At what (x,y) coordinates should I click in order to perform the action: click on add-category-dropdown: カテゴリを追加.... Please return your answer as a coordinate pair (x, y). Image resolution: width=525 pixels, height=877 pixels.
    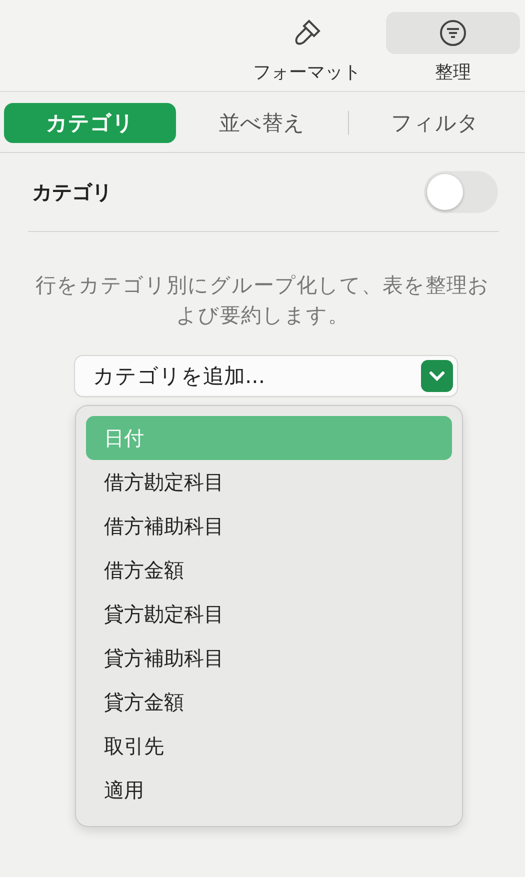
    Looking at the image, I should click on (266, 376).